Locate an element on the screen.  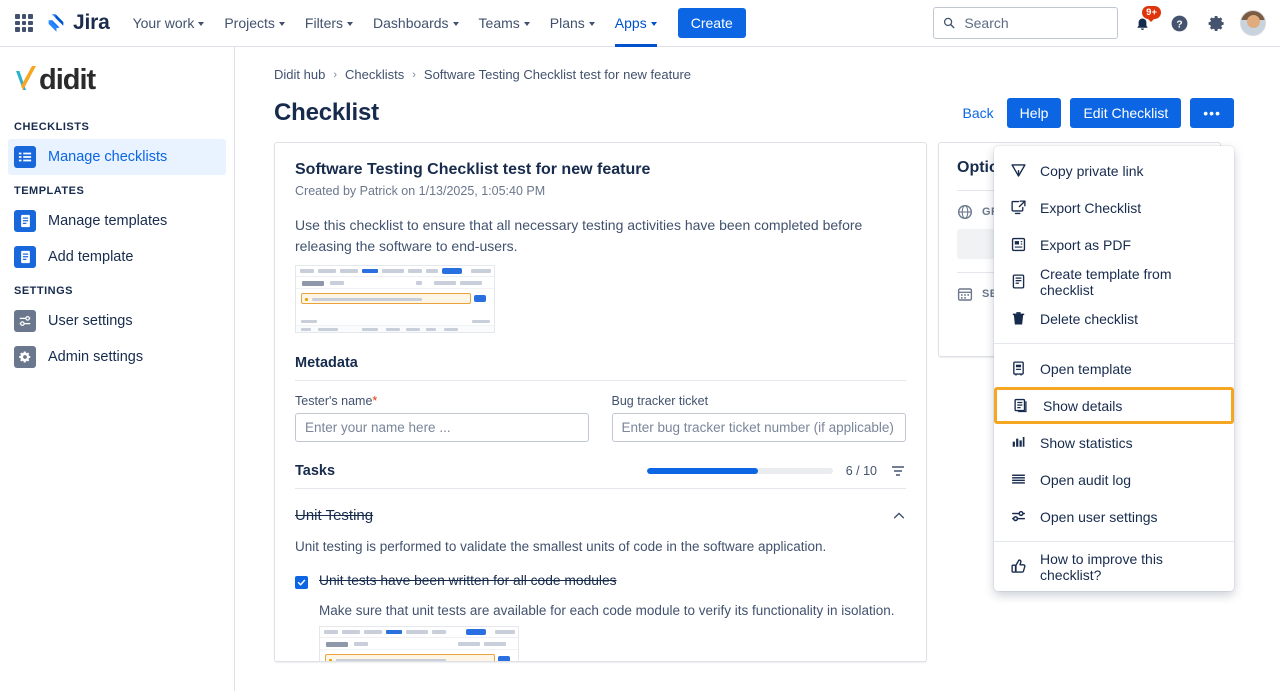
jira-logo: Jira is located at coordinates (77, 23).